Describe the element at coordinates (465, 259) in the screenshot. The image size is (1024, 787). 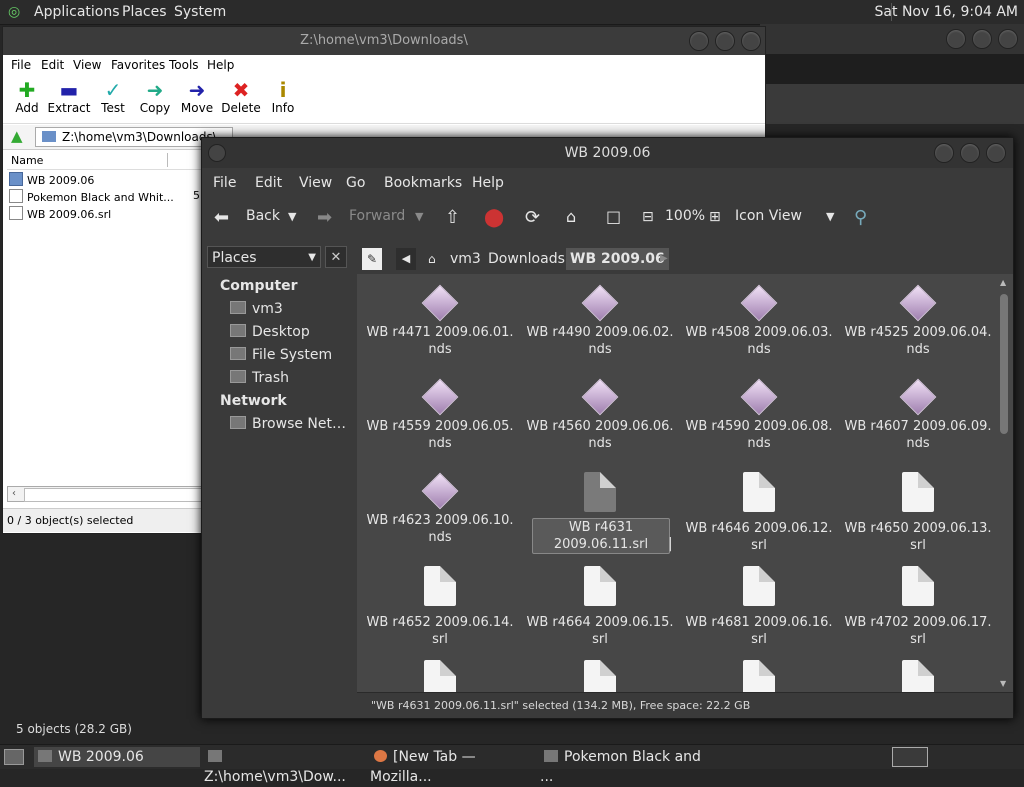
I see `breadcrumb-vm3: vm3` at that location.